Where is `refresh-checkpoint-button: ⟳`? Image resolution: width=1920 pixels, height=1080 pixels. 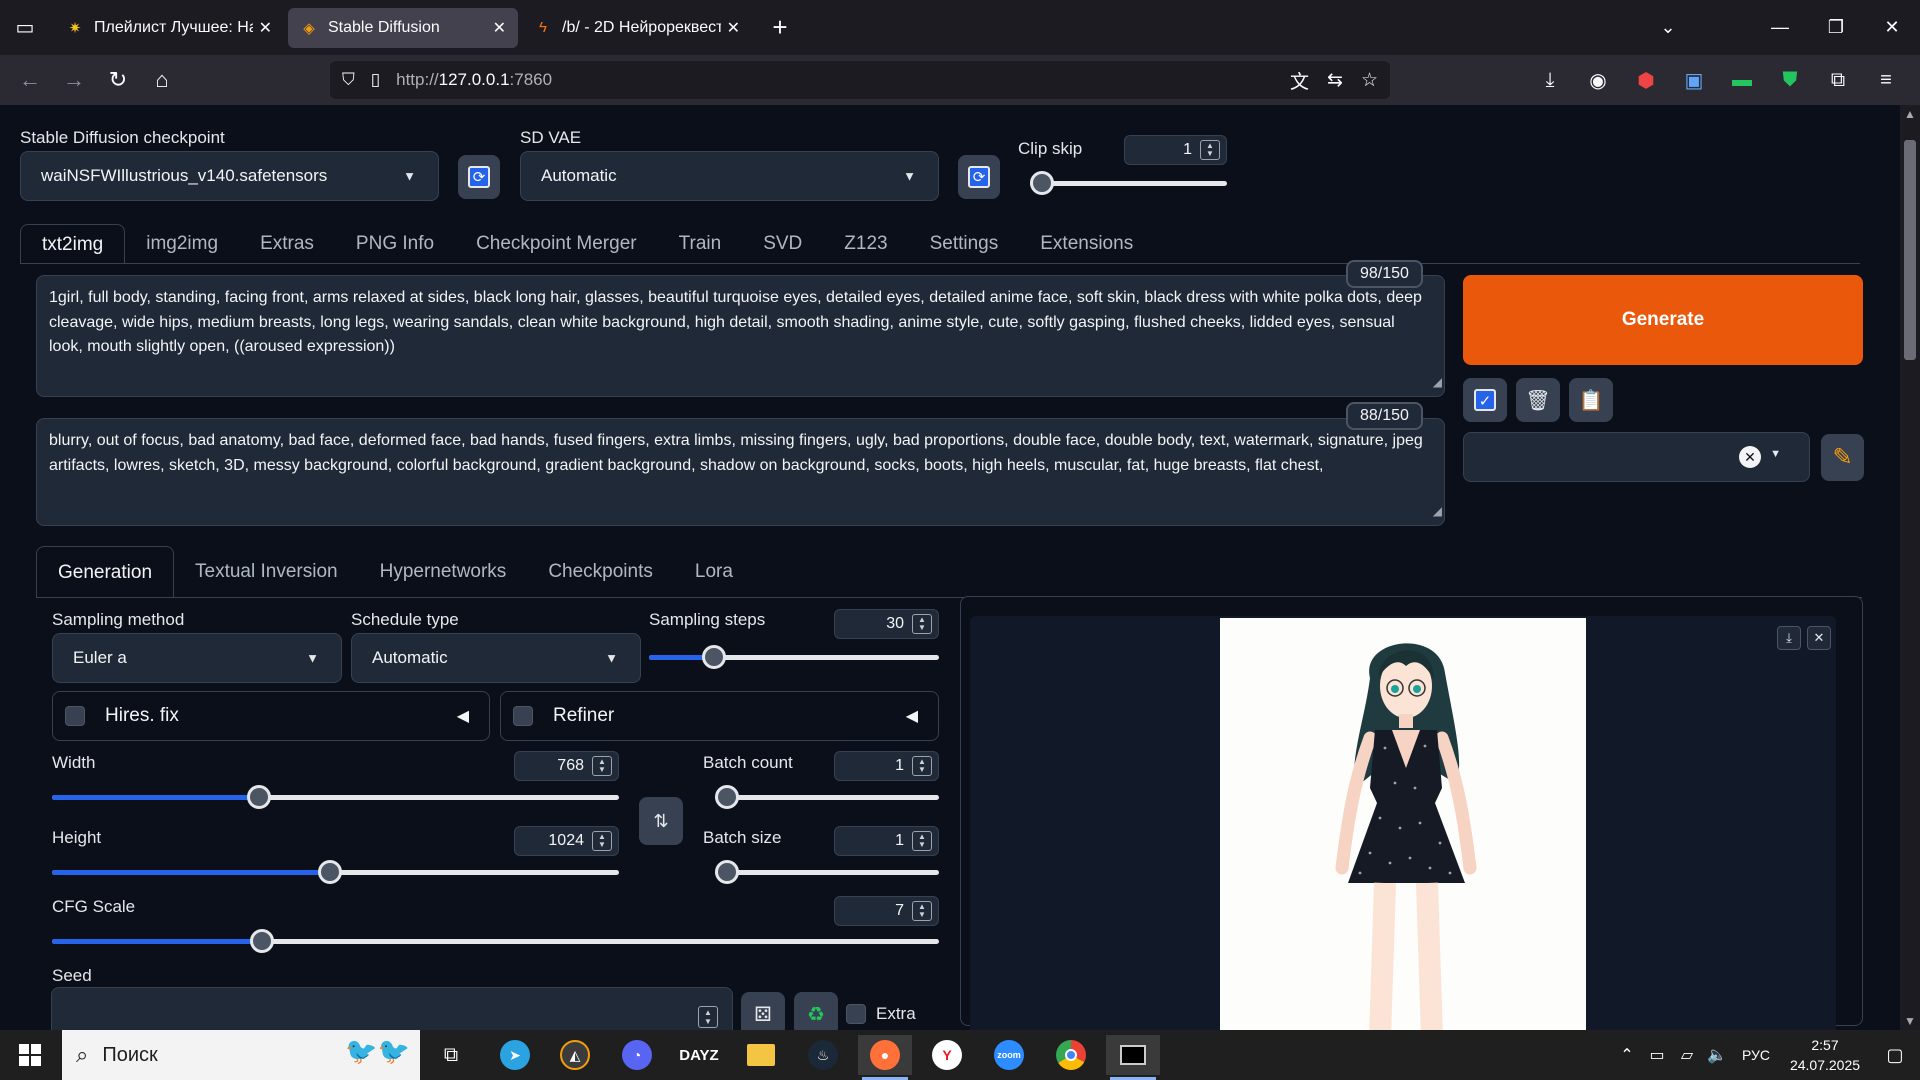
refresh-checkpoint-button: ⟳ is located at coordinates (479, 177).